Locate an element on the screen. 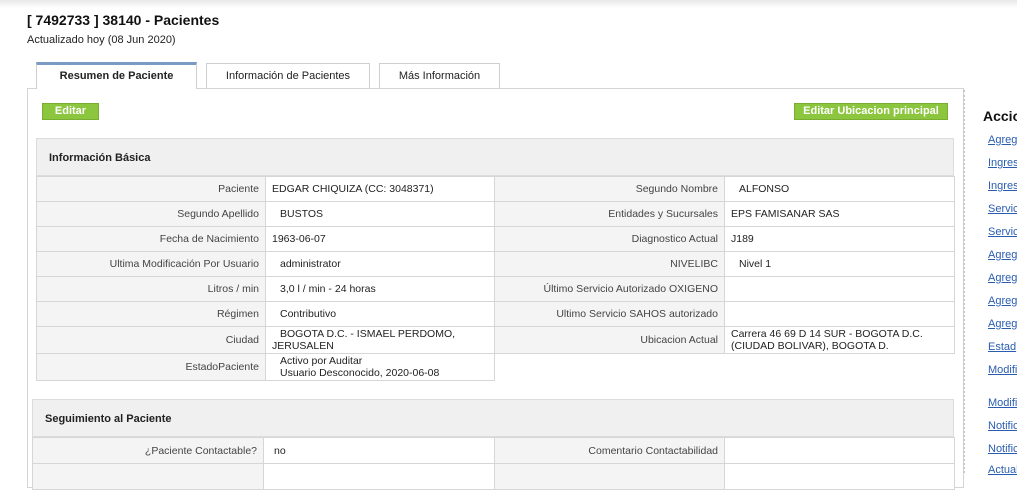  page-updated-date: Actualizado hoy (08 Jun 2020) is located at coordinates (101, 40).